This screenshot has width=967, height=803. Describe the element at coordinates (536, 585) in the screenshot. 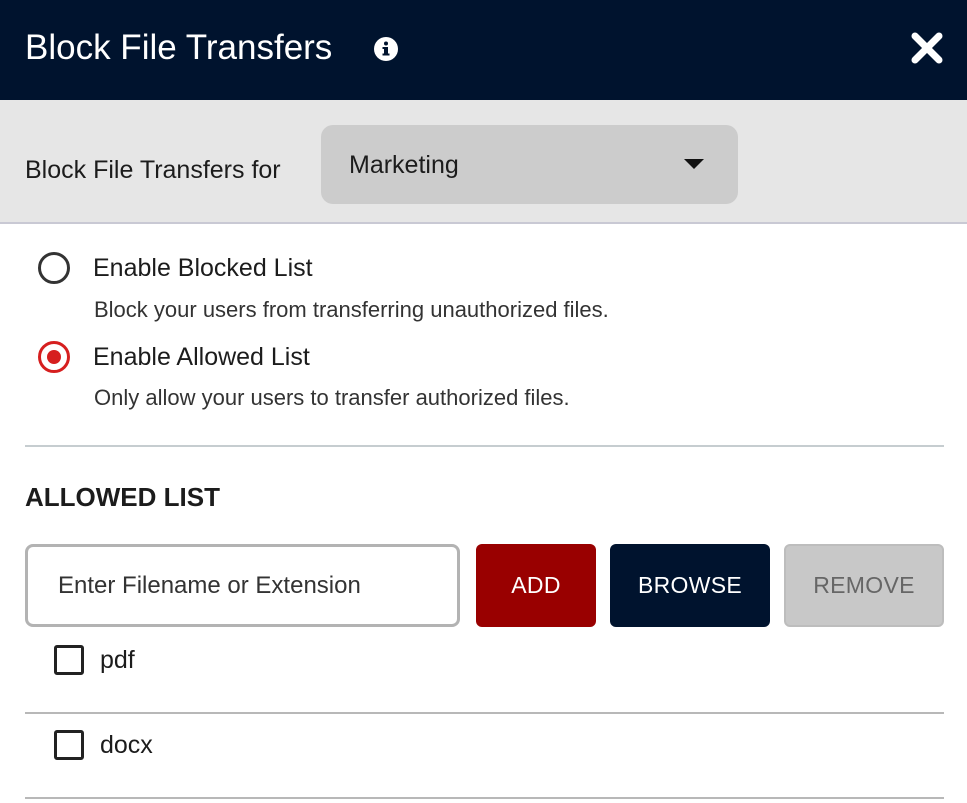

I see `add-button: ADD` at that location.